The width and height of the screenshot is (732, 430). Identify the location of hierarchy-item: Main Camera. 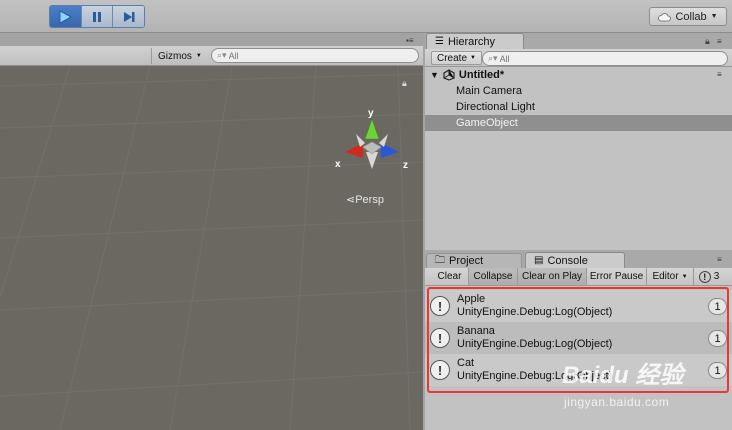
(578, 91).